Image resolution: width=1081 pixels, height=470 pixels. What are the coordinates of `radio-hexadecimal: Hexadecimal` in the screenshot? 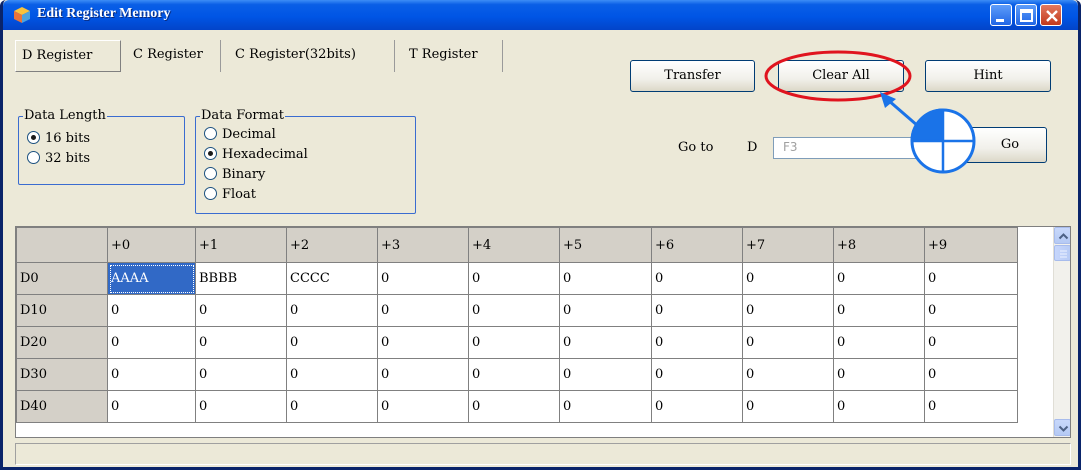 It's located at (256, 155).